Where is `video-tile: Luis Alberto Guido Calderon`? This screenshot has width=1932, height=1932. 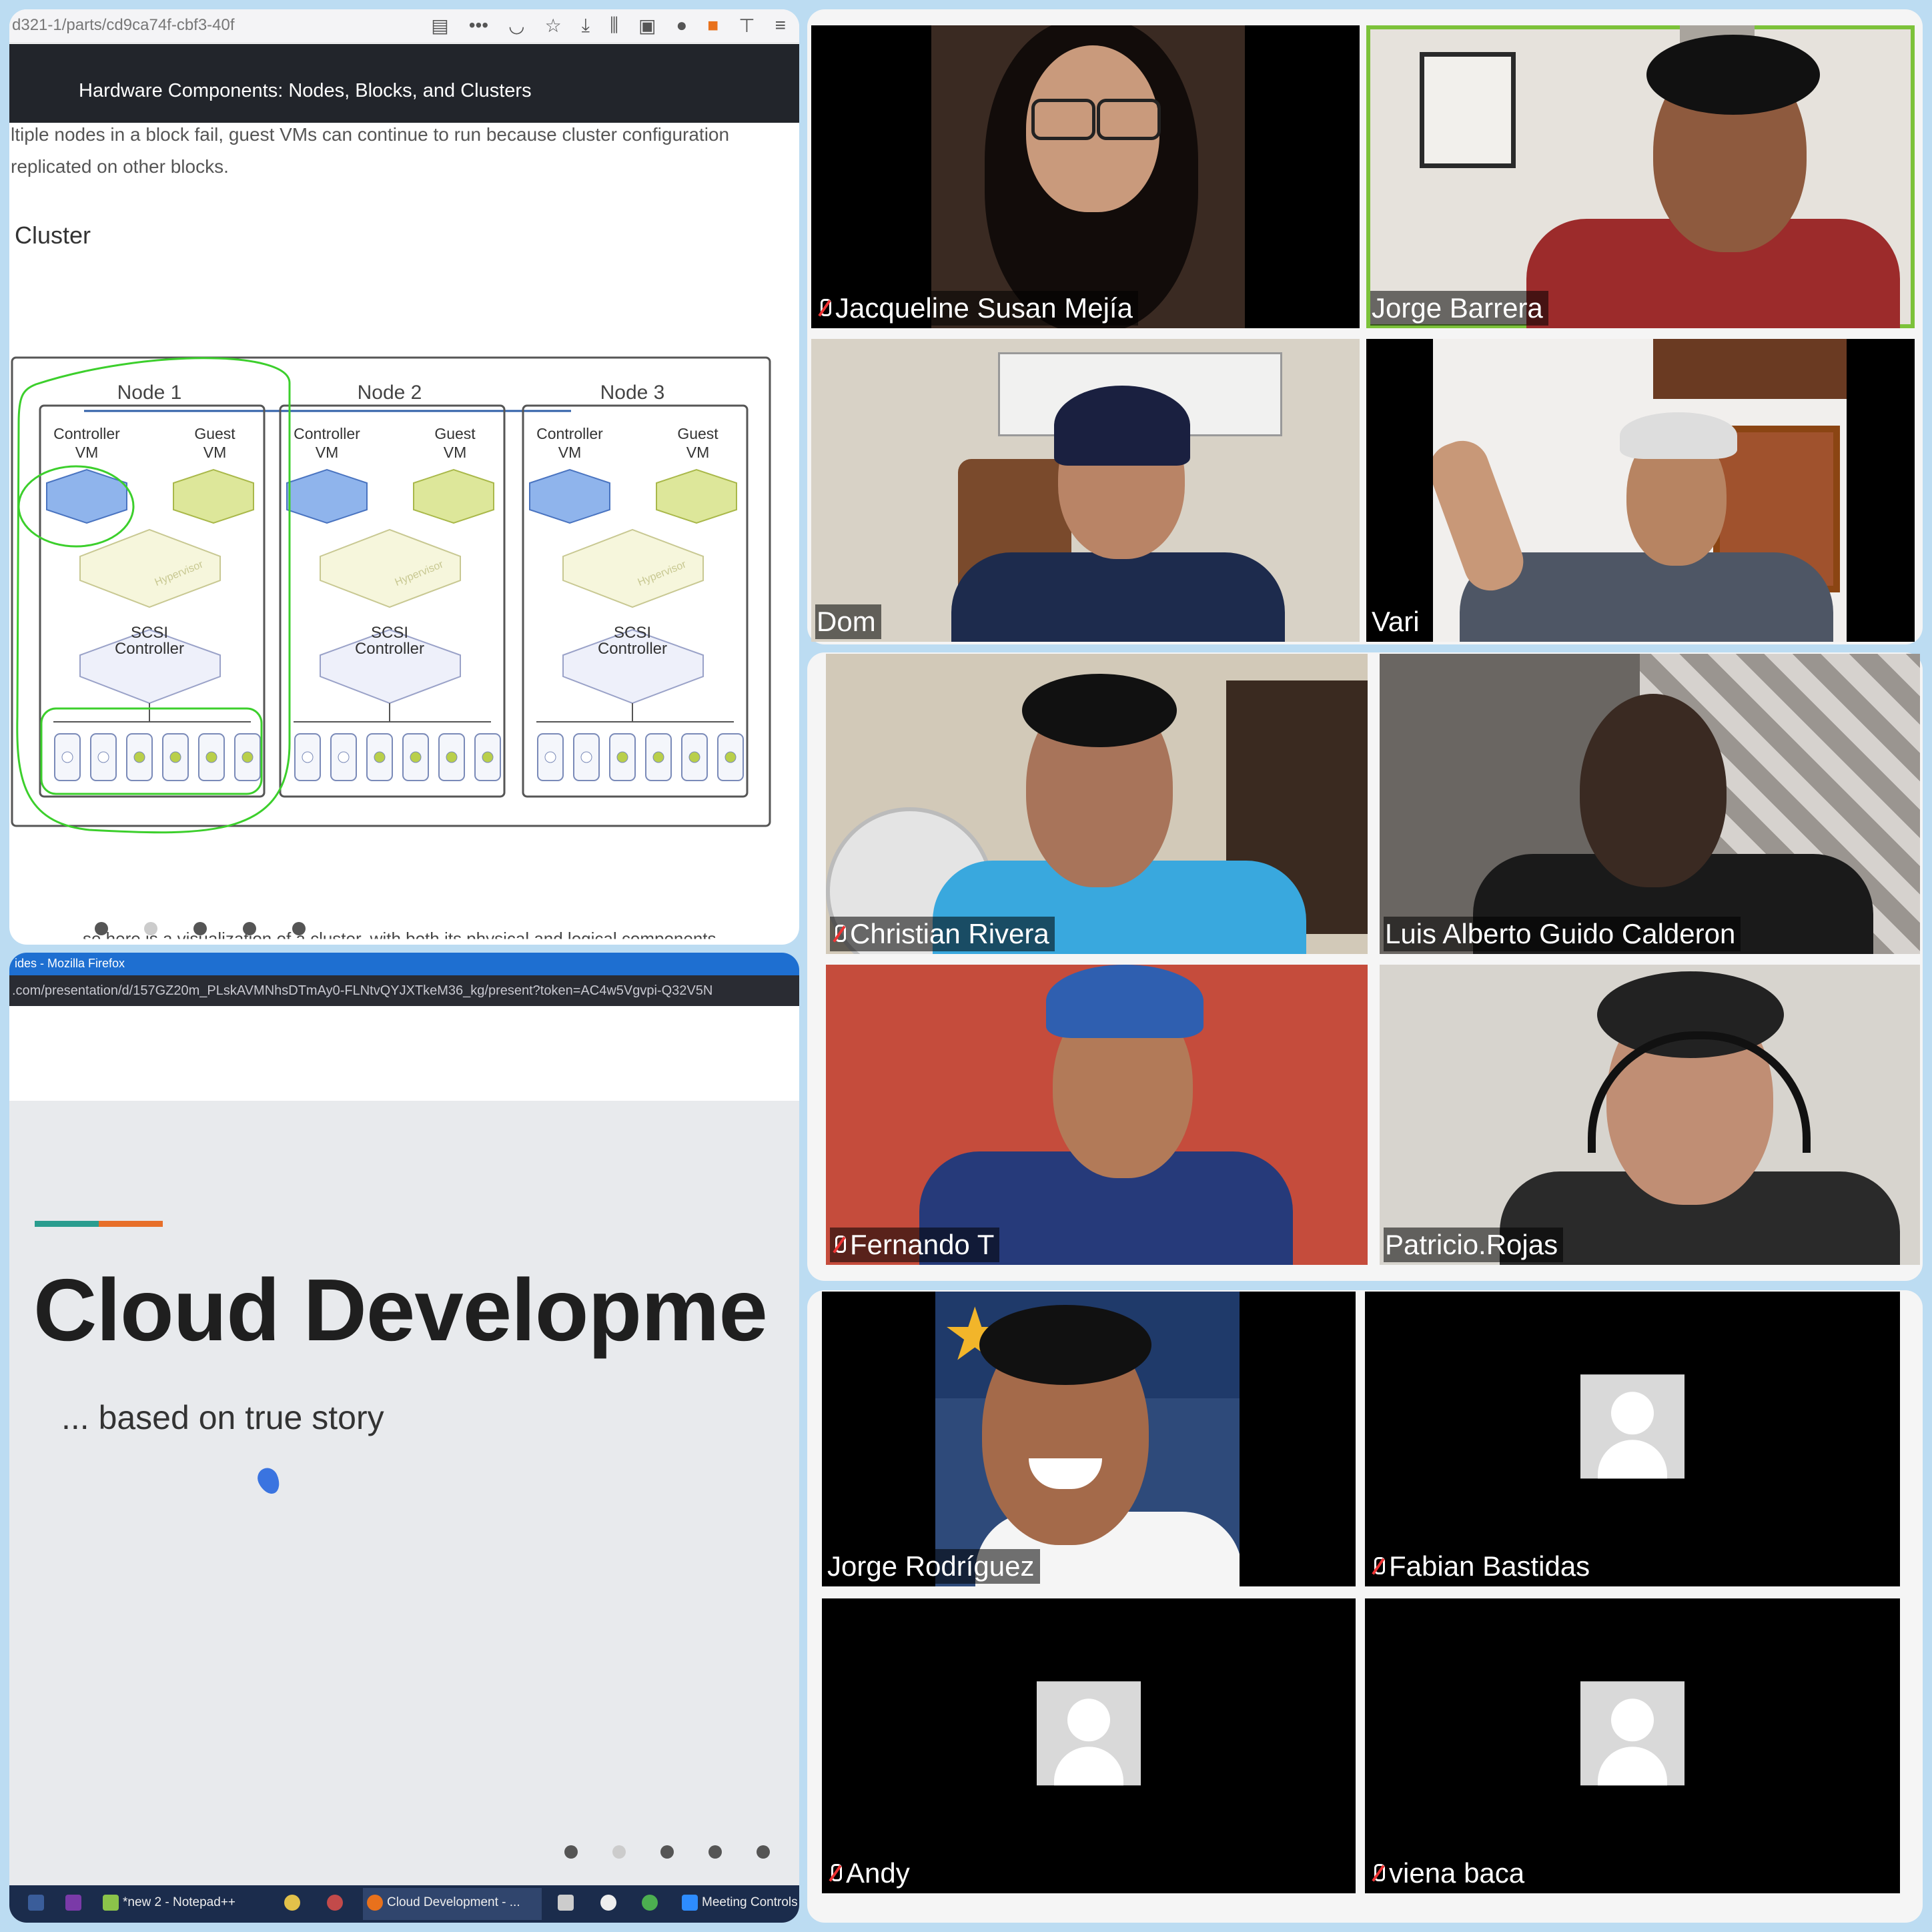 video-tile: Luis Alberto Guido Calderon is located at coordinates (1650, 804).